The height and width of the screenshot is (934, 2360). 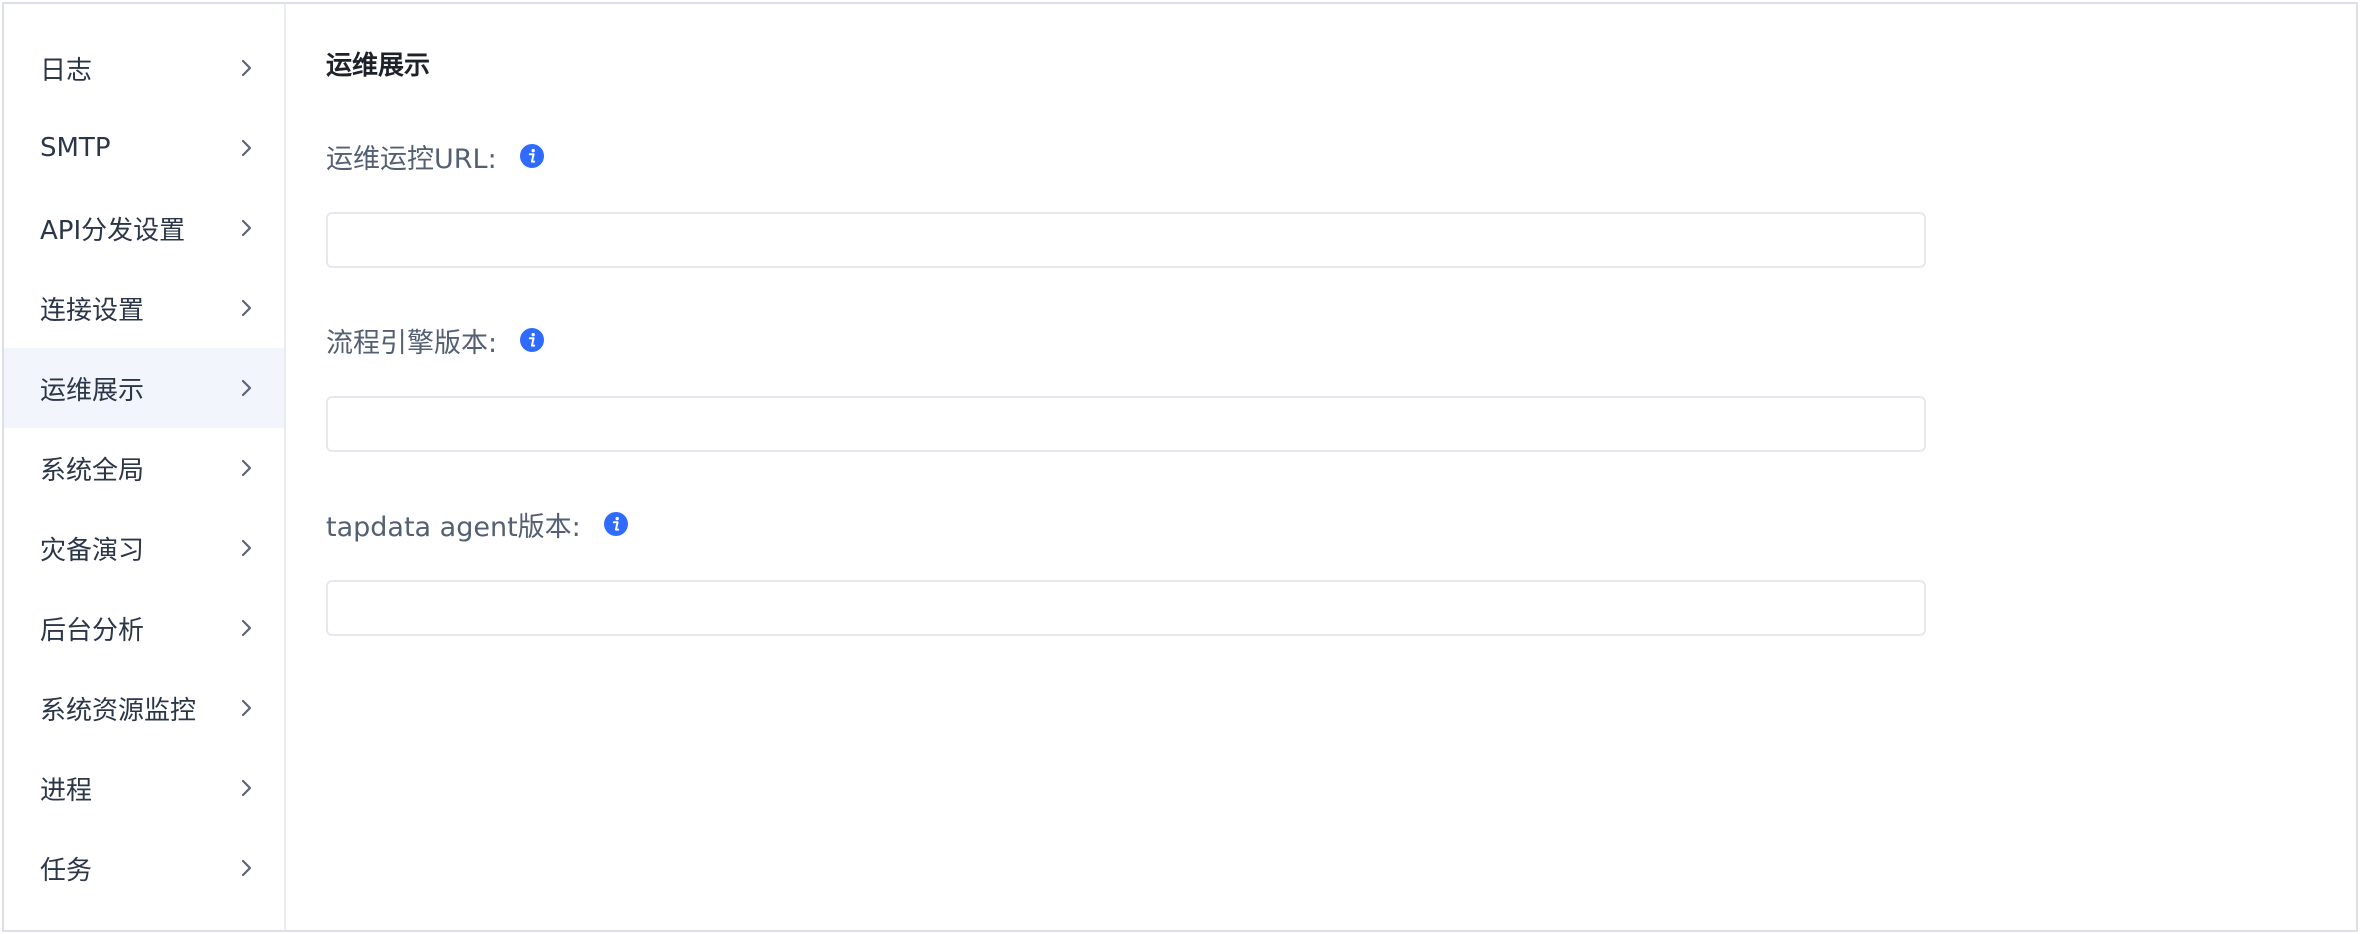 I want to click on page-title: 运维展示, so click(x=378, y=66).